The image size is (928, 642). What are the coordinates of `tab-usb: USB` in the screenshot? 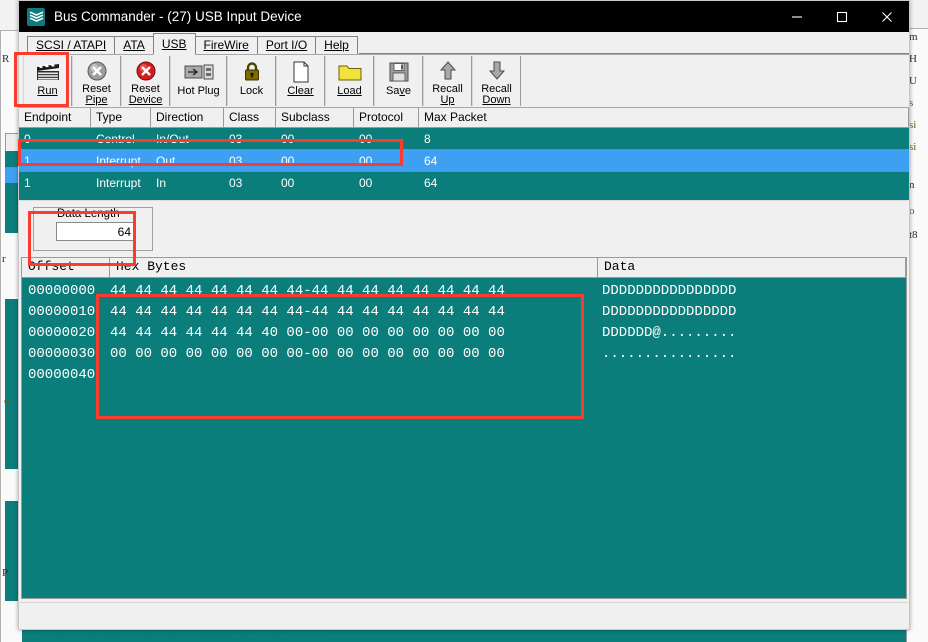 It's located at (174, 44).